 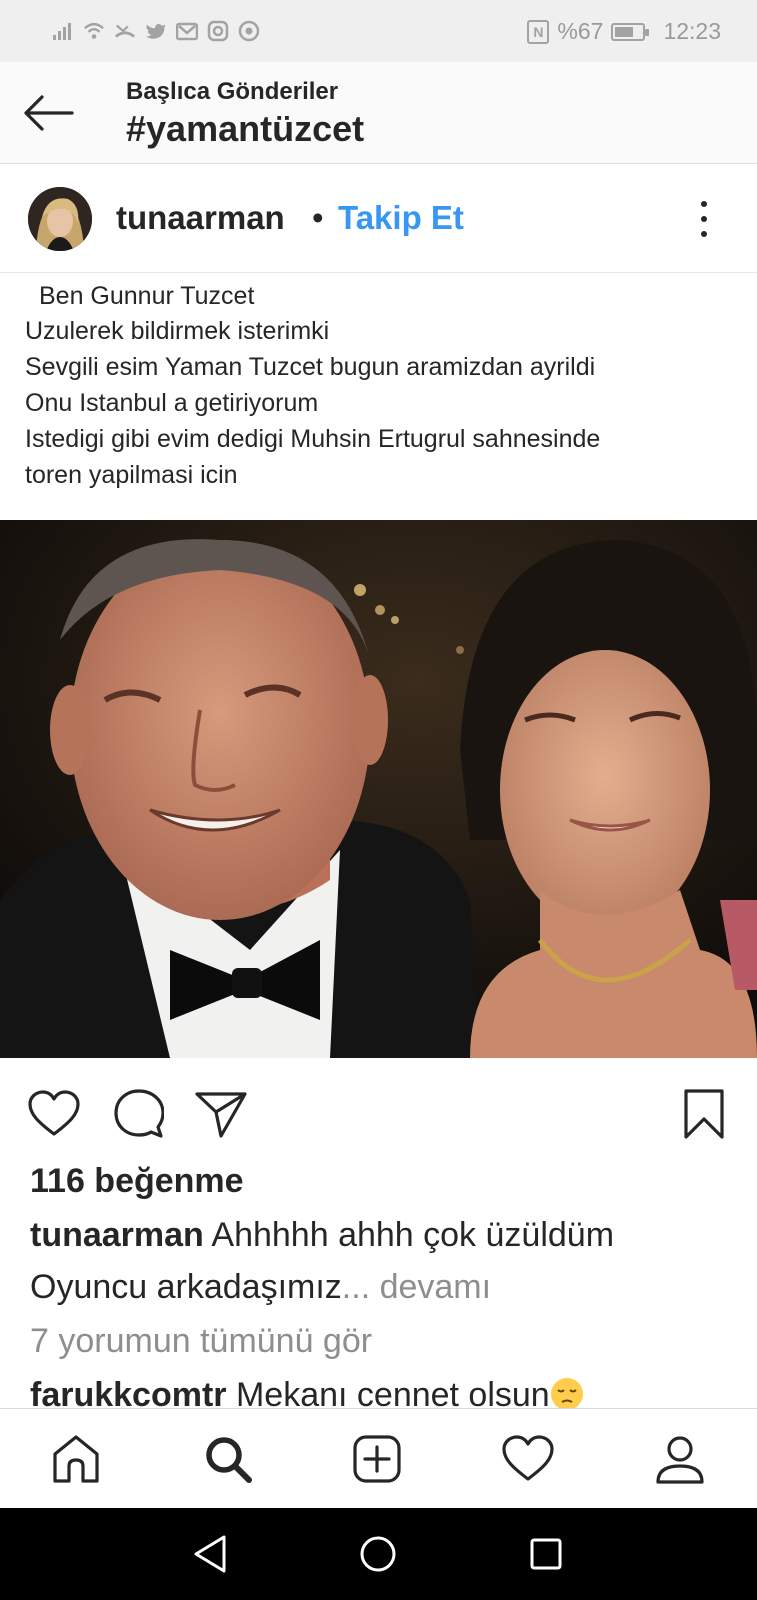 I want to click on battery-icon, so click(x=630, y=31).